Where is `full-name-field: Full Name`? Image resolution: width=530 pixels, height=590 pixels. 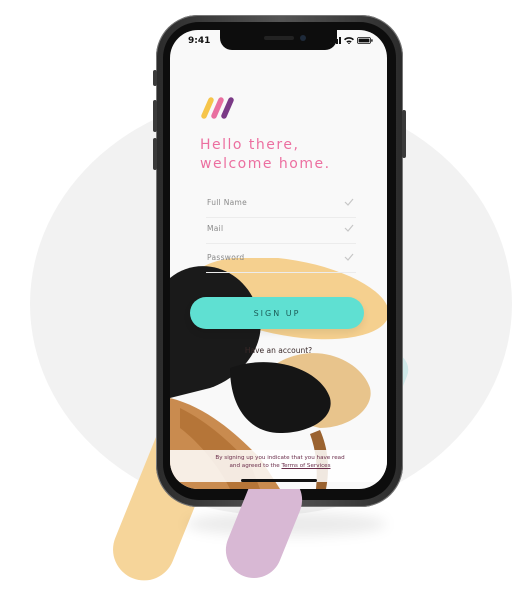
full-name-field: Full Name is located at coordinates (281, 206).